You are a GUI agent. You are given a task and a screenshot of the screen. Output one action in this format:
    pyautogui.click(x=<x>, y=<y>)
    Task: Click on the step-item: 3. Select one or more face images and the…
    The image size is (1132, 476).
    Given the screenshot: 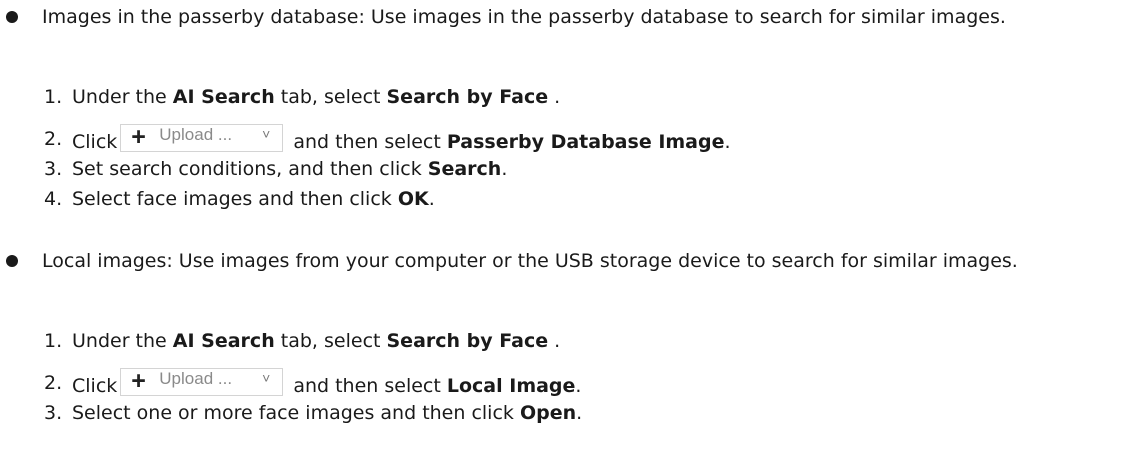 What is the action you would take?
    pyautogui.click(x=588, y=413)
    